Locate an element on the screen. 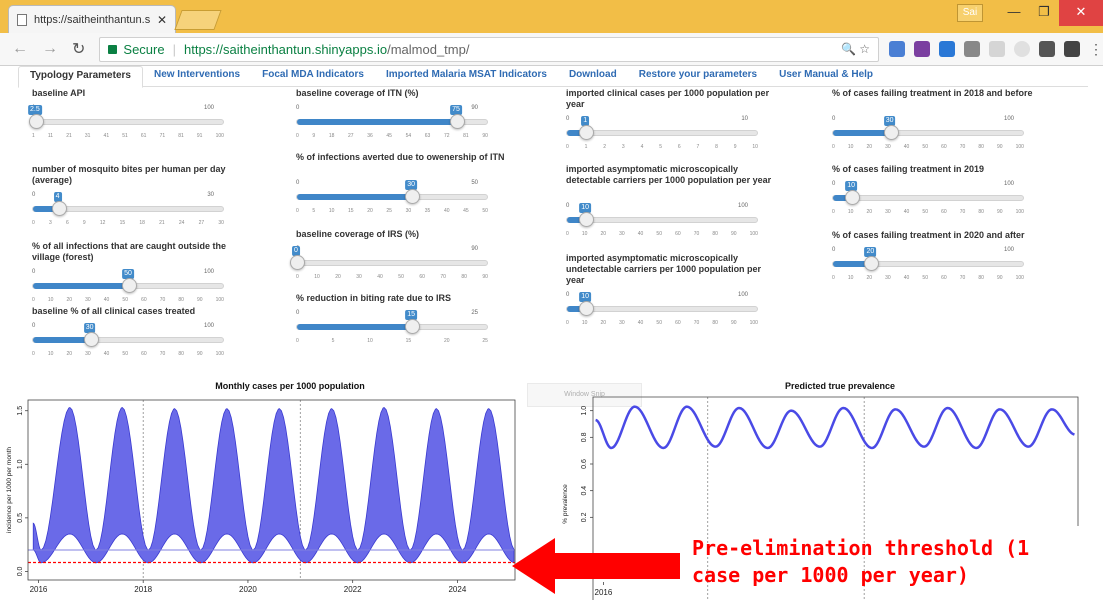 Image resolution: width=1103 pixels, height=600 pixels. red-arrow-icon is located at coordinates (596, 566).